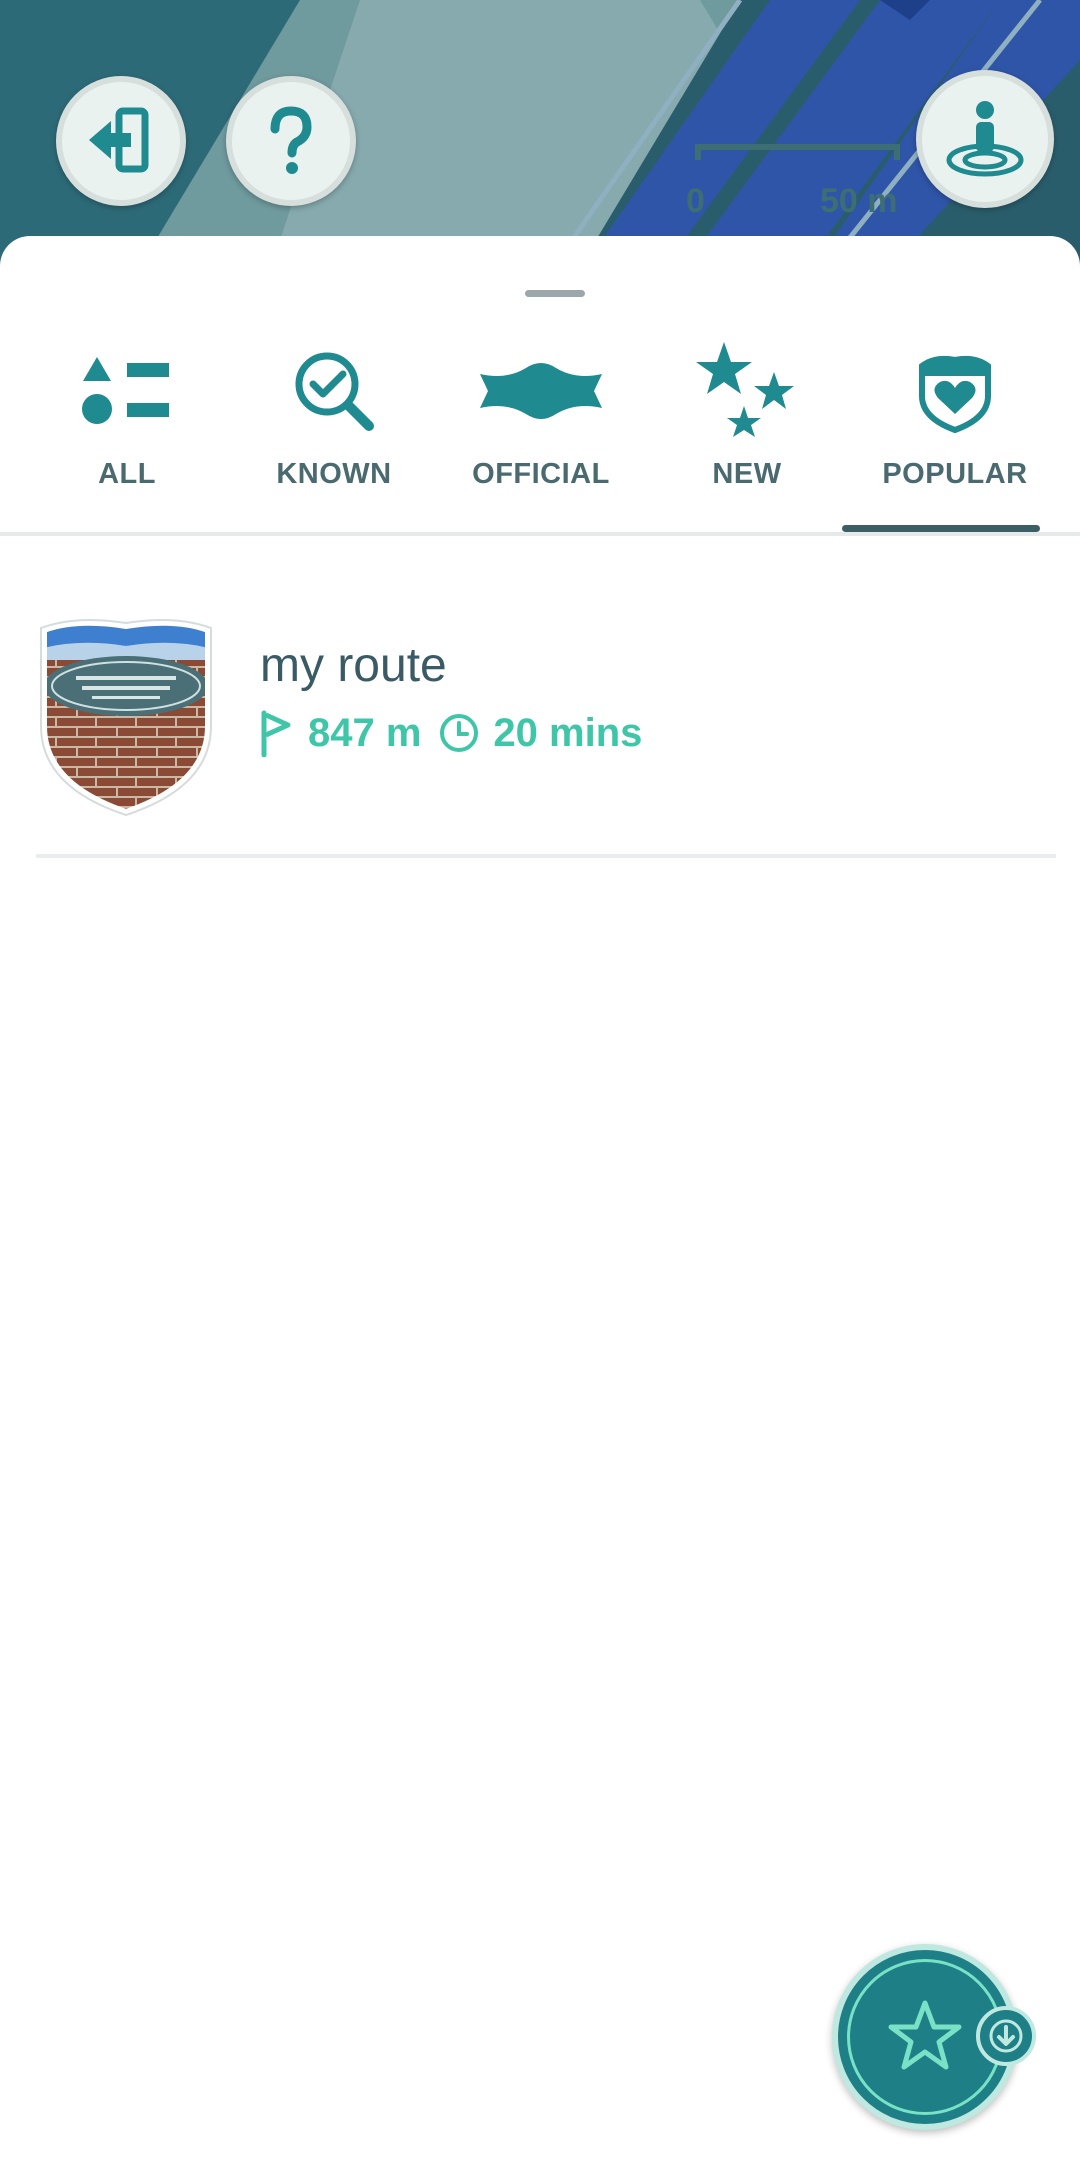 This screenshot has width=1080, height=2174. What do you see at coordinates (745, 389) in the screenshot?
I see `stars-icon` at bounding box center [745, 389].